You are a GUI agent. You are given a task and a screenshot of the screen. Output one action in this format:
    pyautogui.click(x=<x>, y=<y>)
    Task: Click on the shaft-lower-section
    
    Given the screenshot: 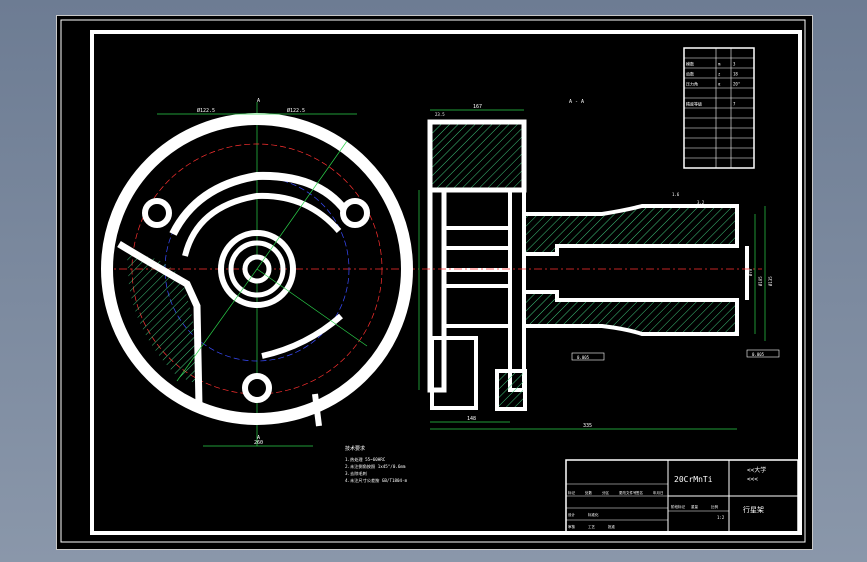 What is the action you would take?
    pyautogui.click(x=630, y=313)
    